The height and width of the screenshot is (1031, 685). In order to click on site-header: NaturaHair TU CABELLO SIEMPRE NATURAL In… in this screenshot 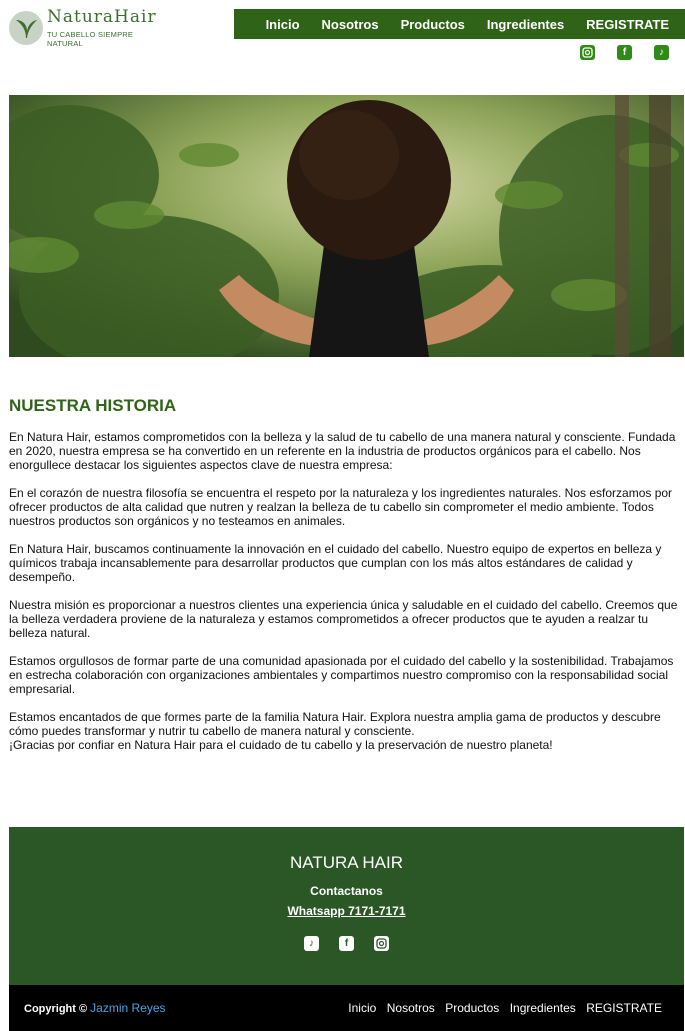, I will do `click(342, 45)`.